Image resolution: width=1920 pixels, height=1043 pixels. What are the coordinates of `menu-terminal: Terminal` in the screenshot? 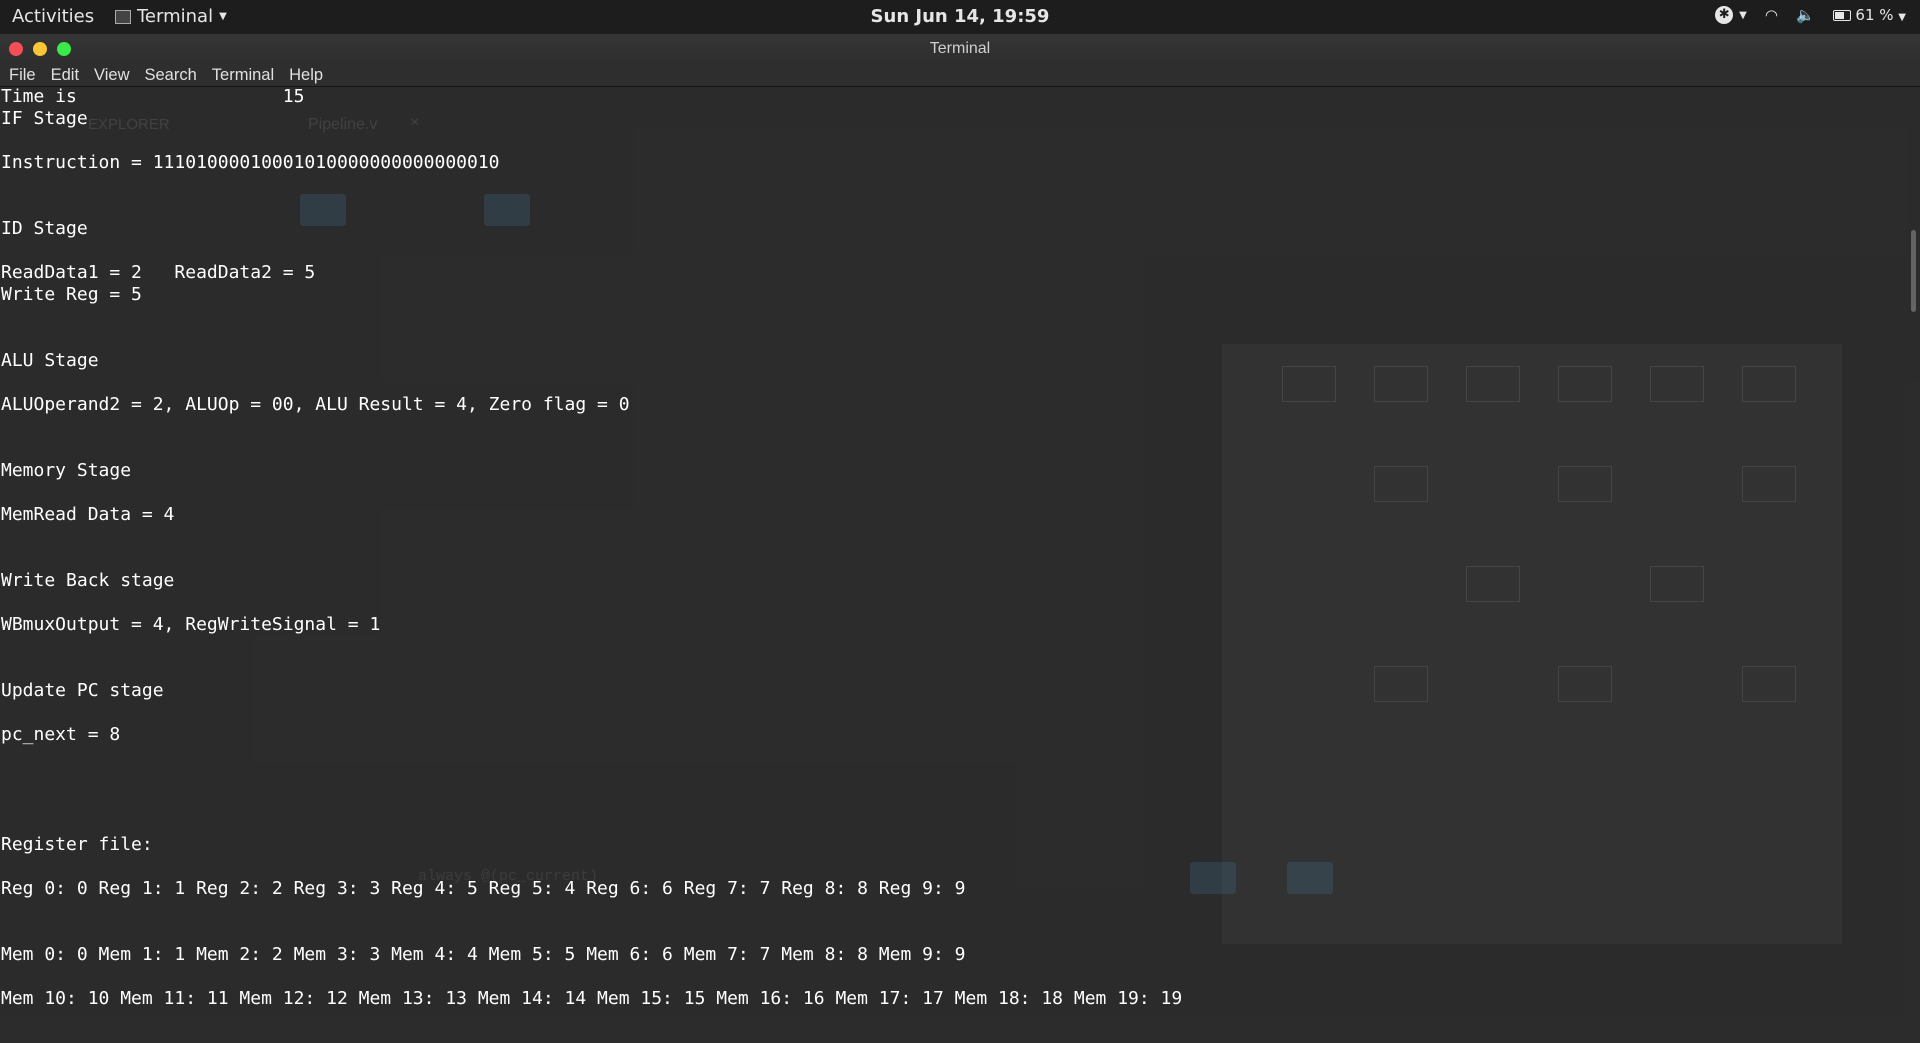 It's located at (243, 75).